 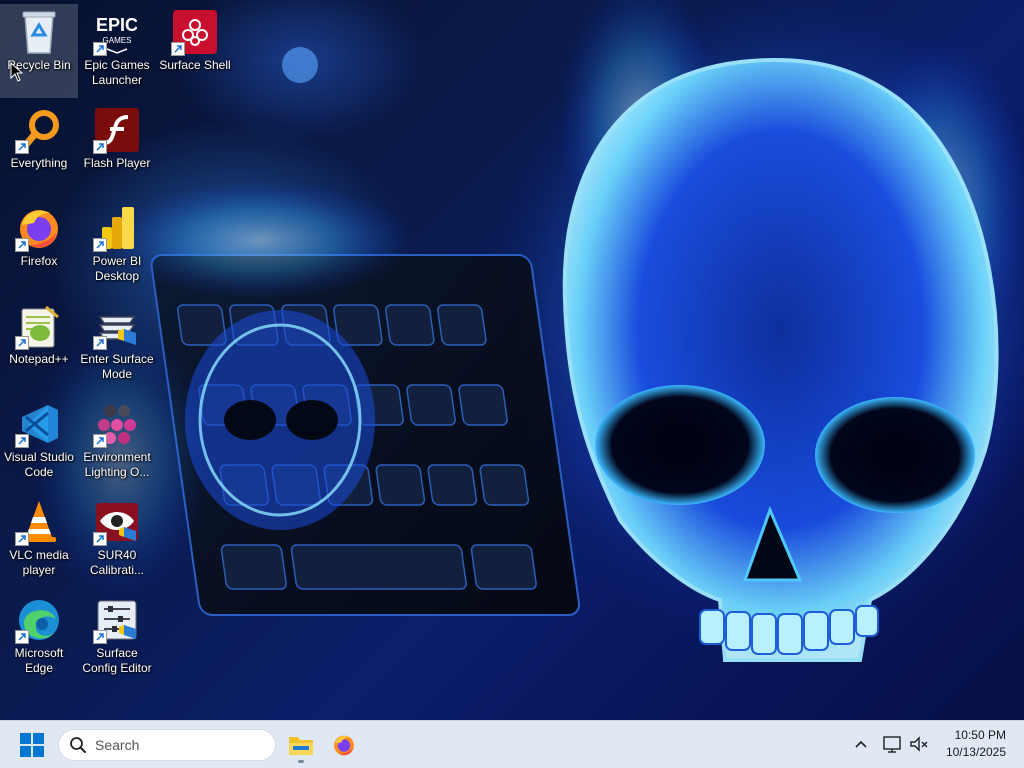 I want to click on desktop-icon-recycle-bin: Recycle Bin, so click(x=39, y=51).